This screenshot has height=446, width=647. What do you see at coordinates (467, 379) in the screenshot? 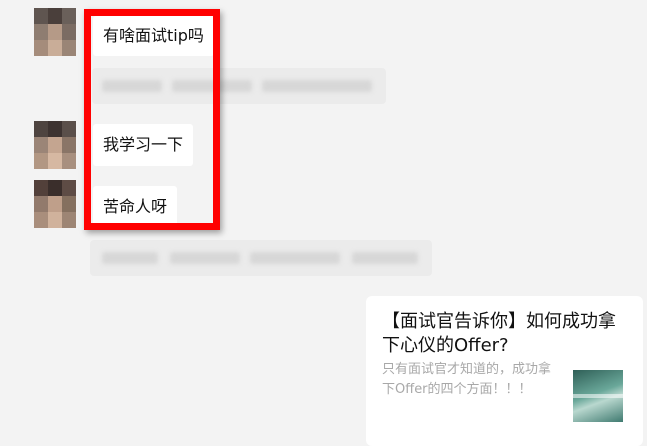
I see `card-description: 只有面试官才知道的，成功拿下Offer的四个方面！！！` at bounding box center [467, 379].